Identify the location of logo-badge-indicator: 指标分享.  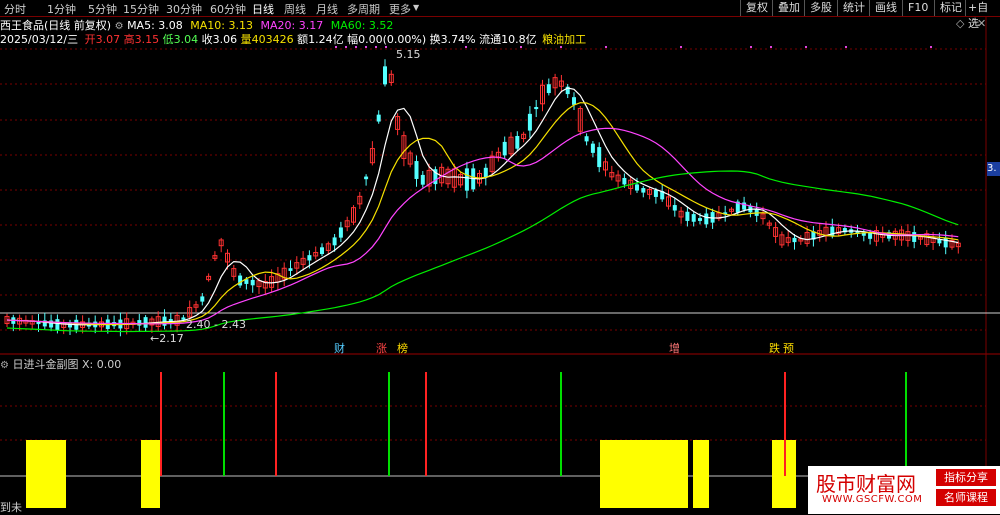
(966, 477).